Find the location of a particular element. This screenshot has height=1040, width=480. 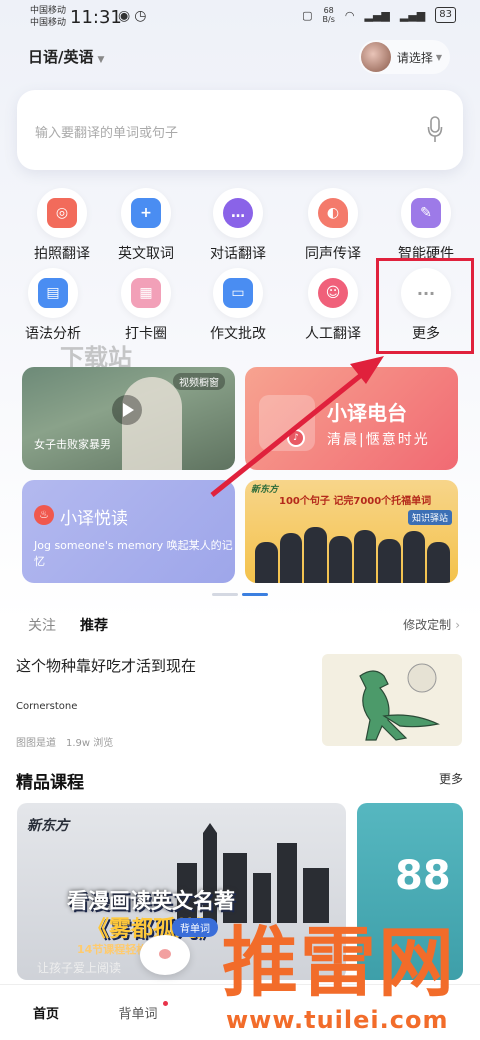

video-caption: 女子击败家暴男 is located at coordinates (72, 444).